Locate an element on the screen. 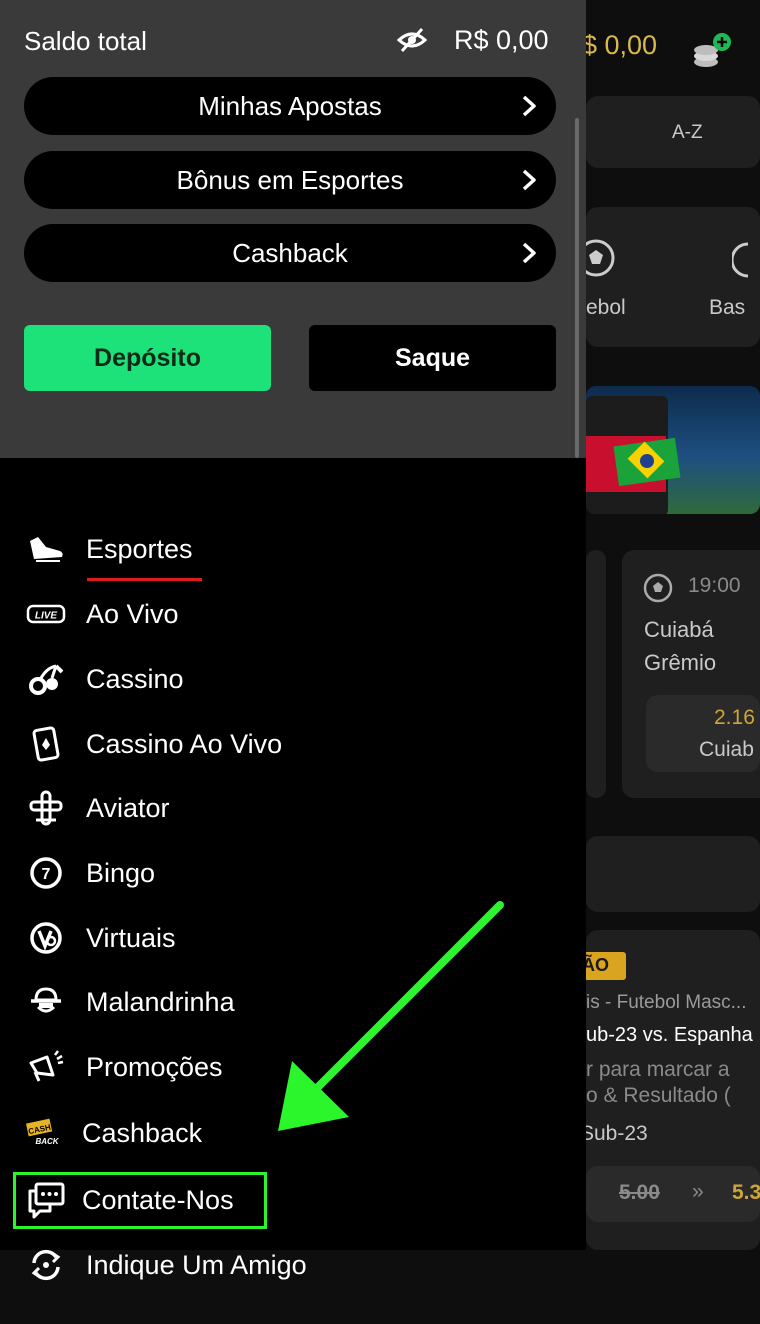 Image resolution: width=760 pixels, height=1324 pixels. section-bar is located at coordinates (673, 874).